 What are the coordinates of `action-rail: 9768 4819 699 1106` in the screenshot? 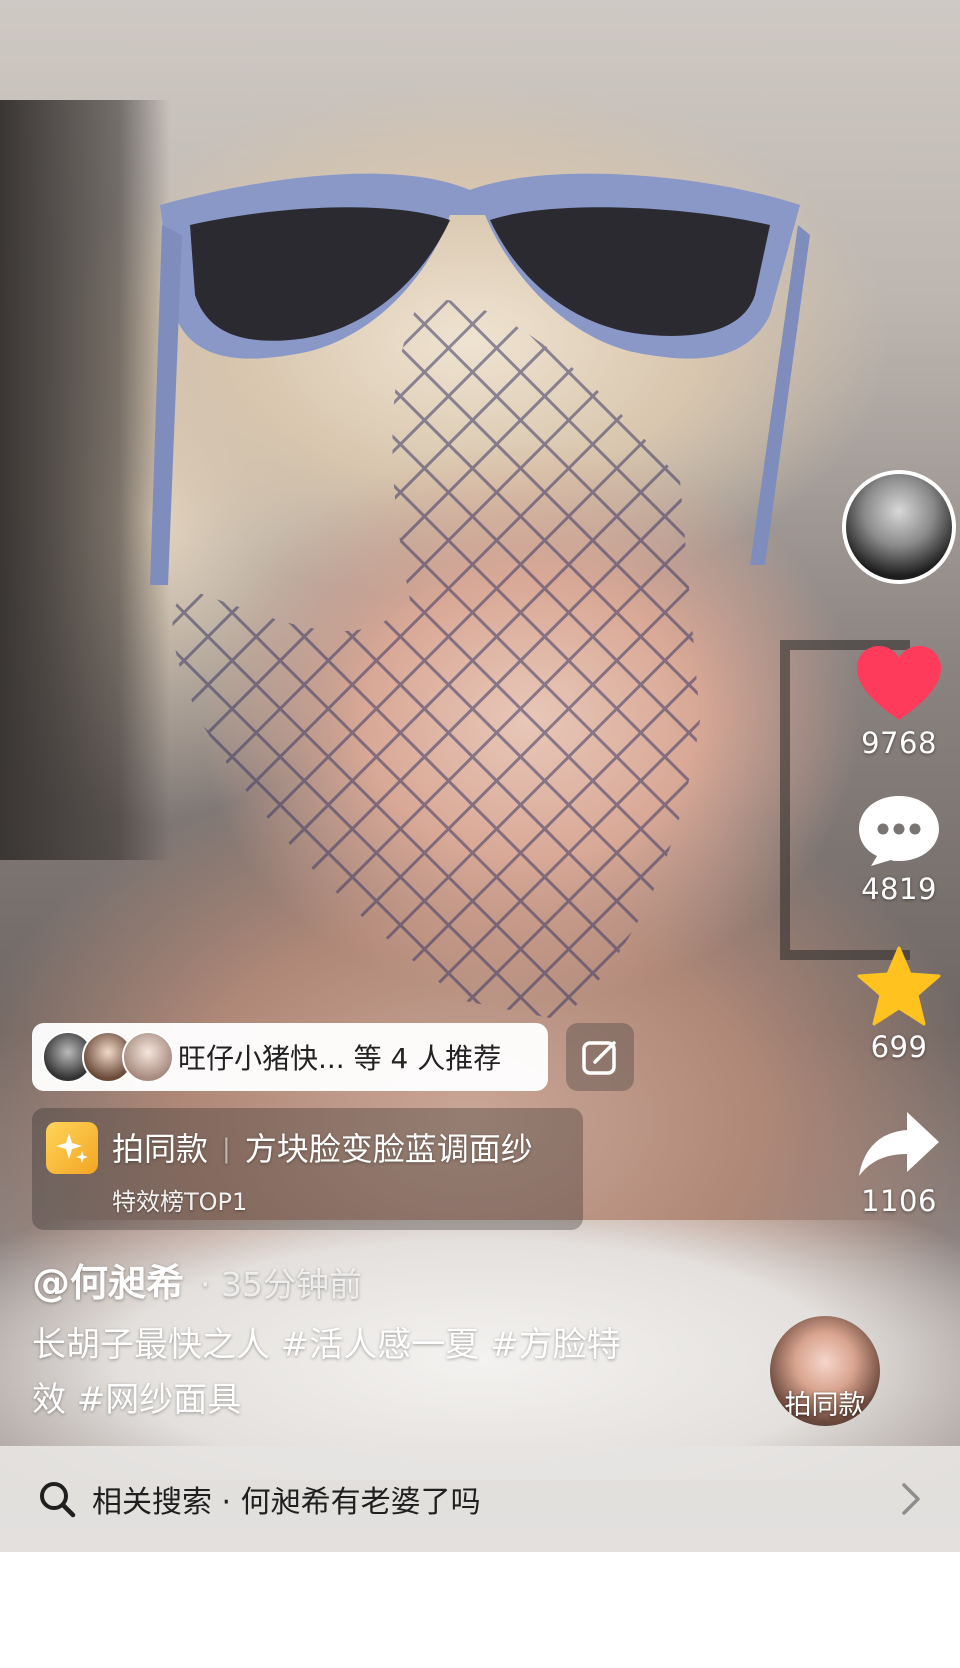 It's located at (890, 844).